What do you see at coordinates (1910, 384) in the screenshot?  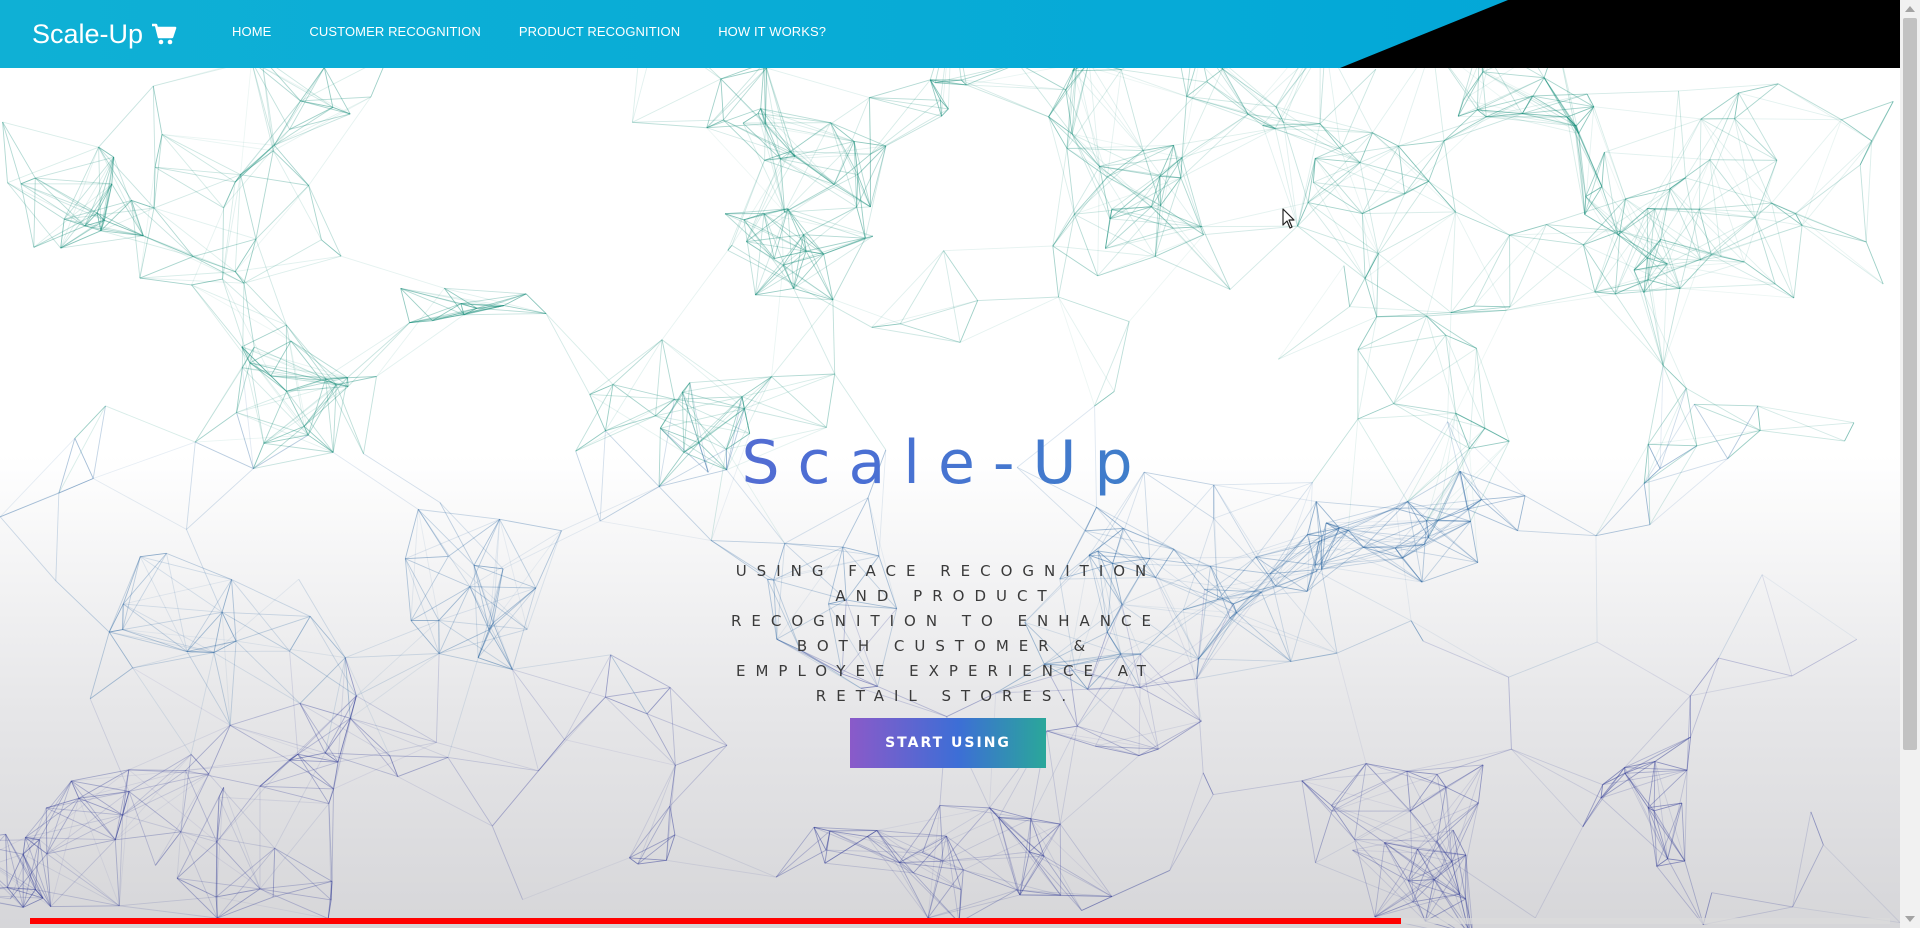 I see `scrollbar-thumb` at bounding box center [1910, 384].